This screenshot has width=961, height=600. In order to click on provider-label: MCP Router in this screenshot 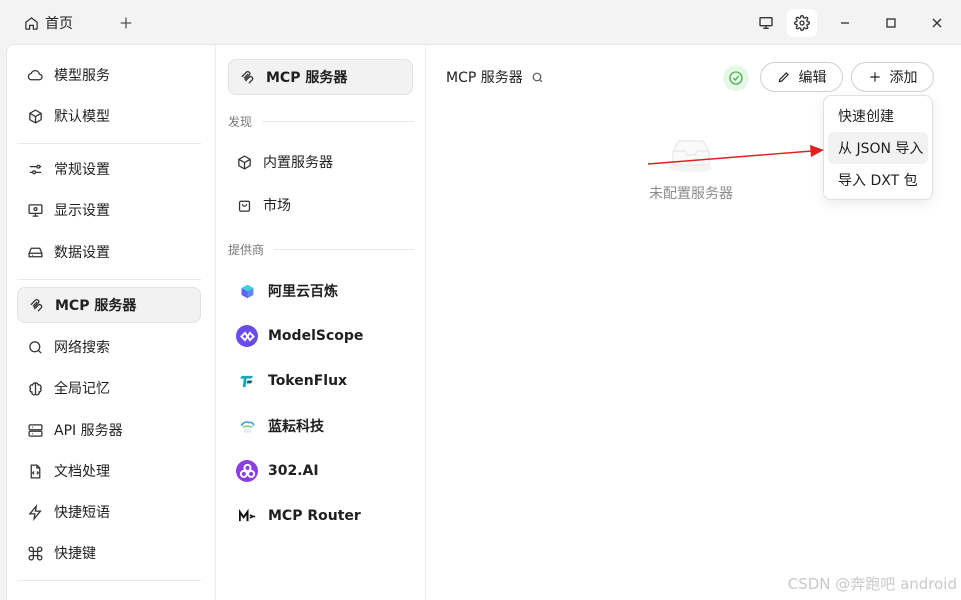, I will do `click(314, 516)`.